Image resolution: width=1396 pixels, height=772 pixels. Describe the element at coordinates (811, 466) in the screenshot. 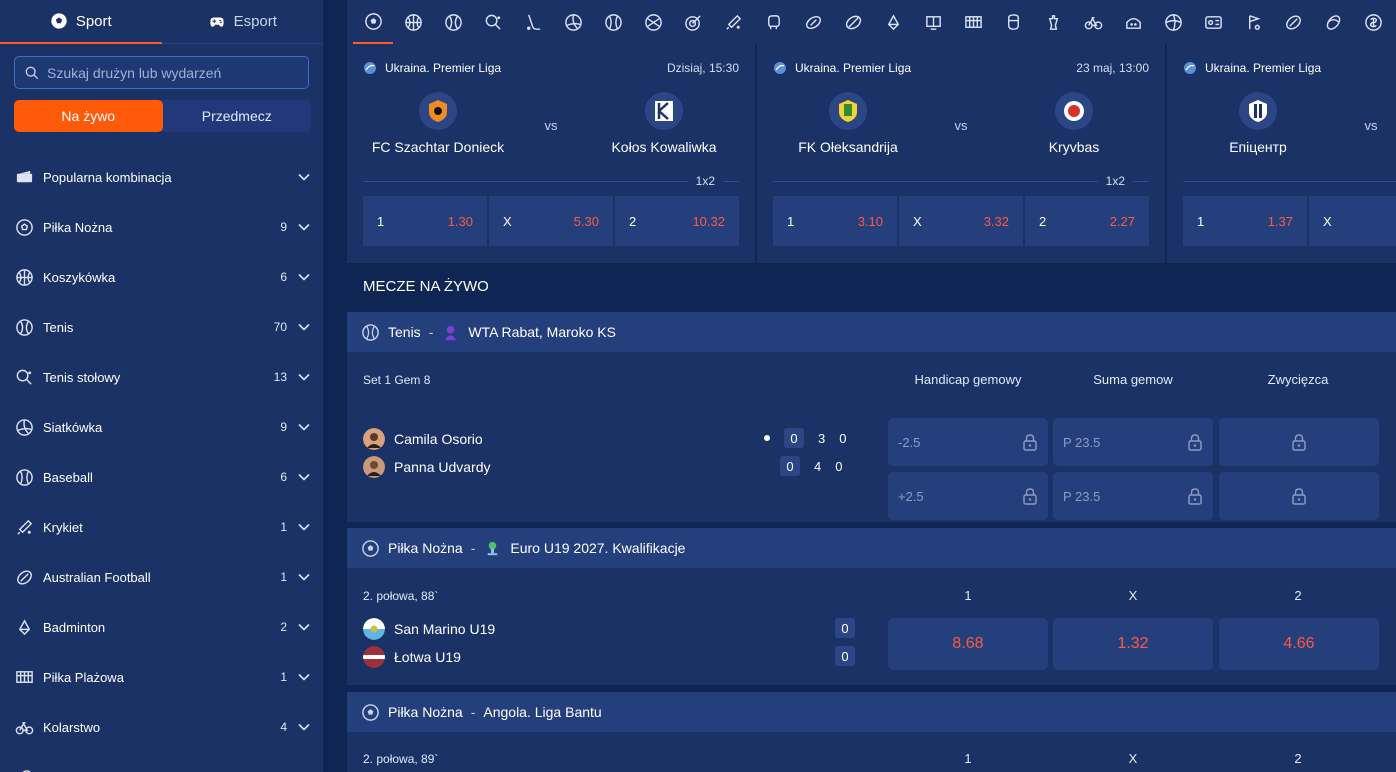

I see `score-row: 0 4 0` at that location.